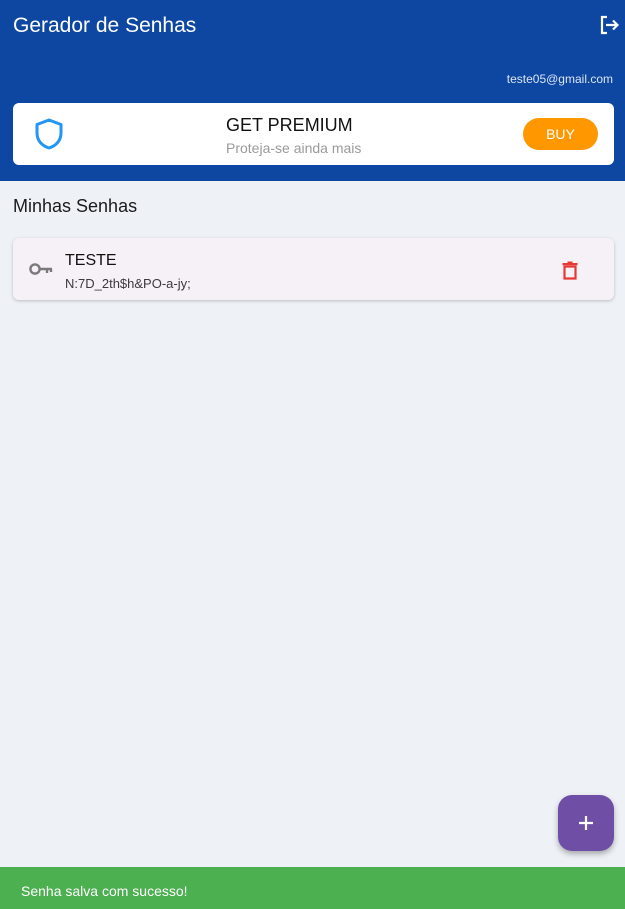 Image resolution: width=625 pixels, height=909 pixels. I want to click on section-title: Minhas Senhas, so click(75, 206).